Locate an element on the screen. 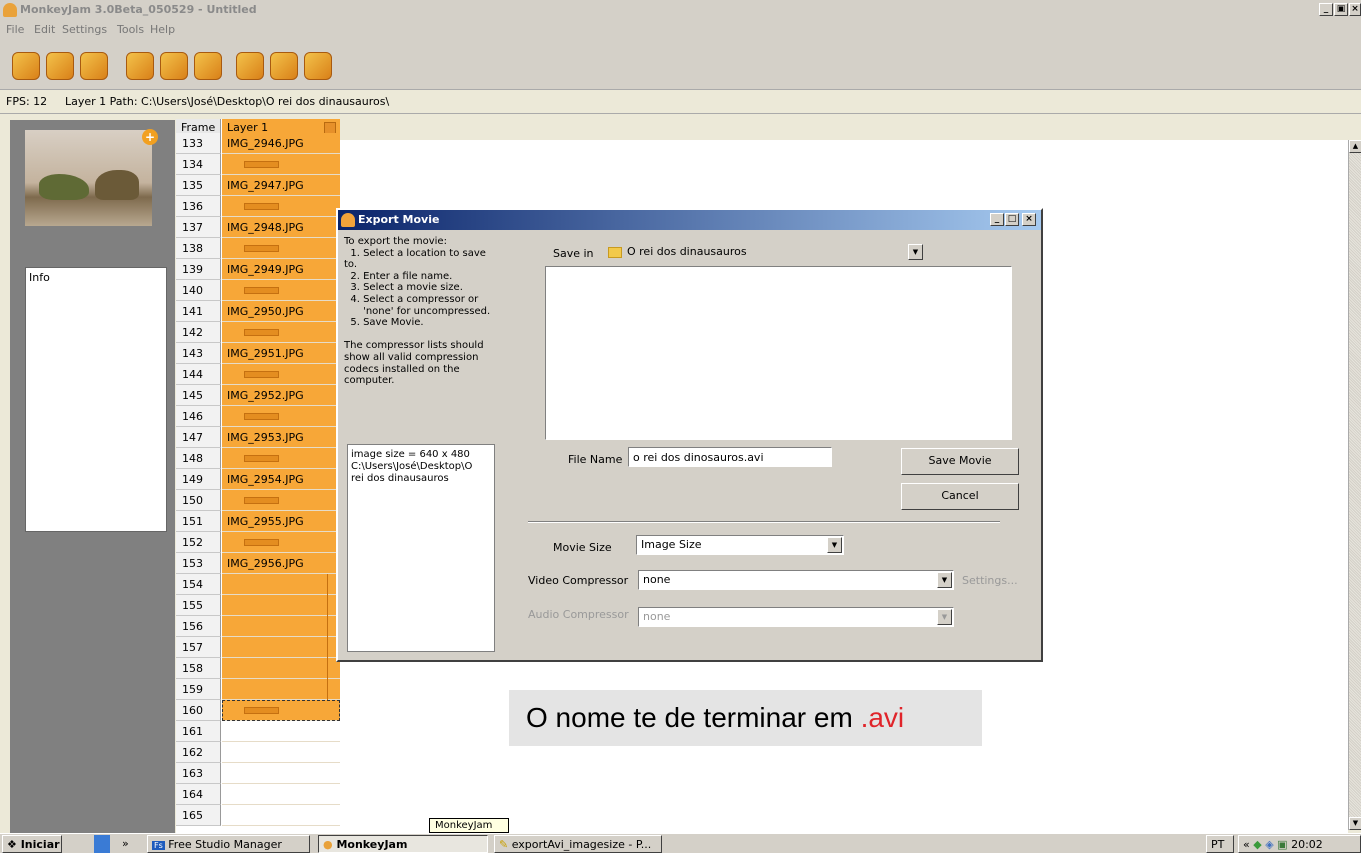 This screenshot has width=1361, height=853. frame-number: 152 is located at coordinates (198, 542).